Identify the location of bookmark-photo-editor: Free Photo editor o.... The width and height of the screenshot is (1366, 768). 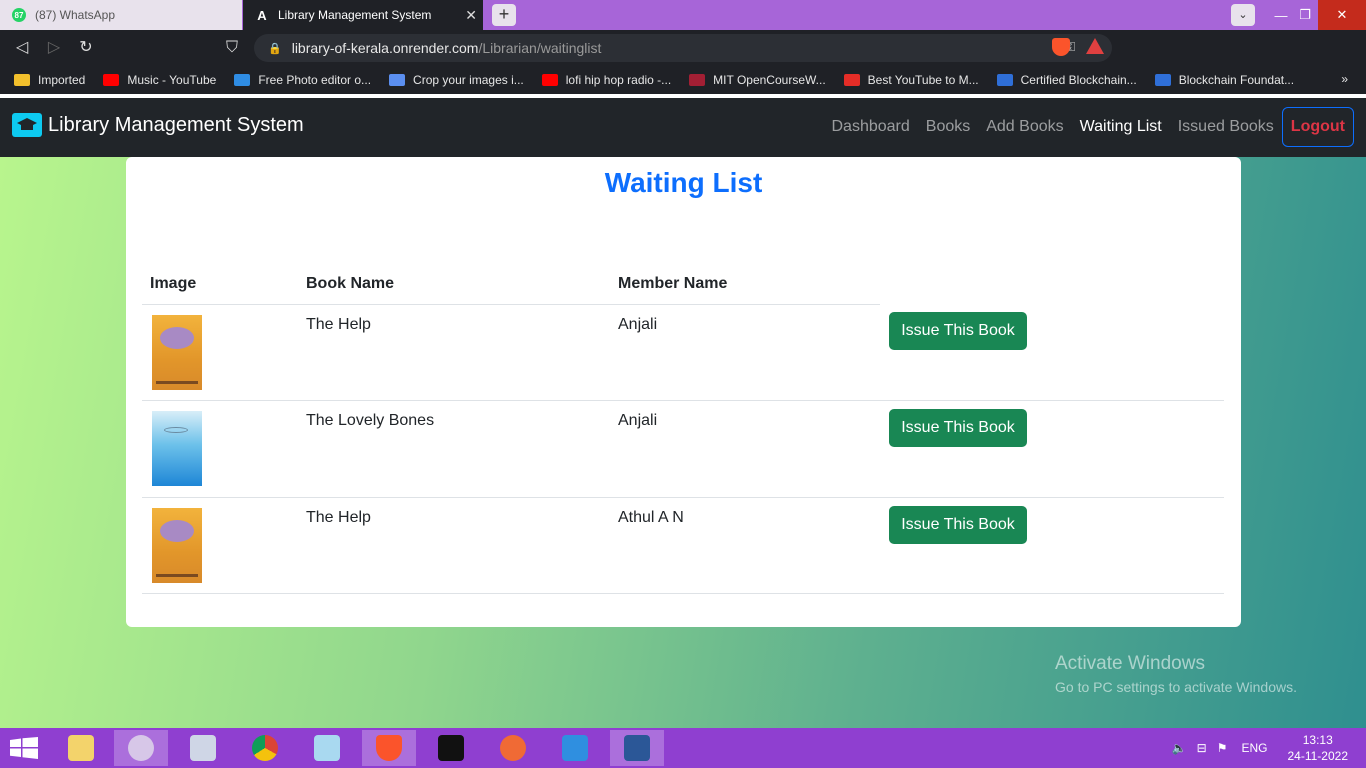
(302, 80).